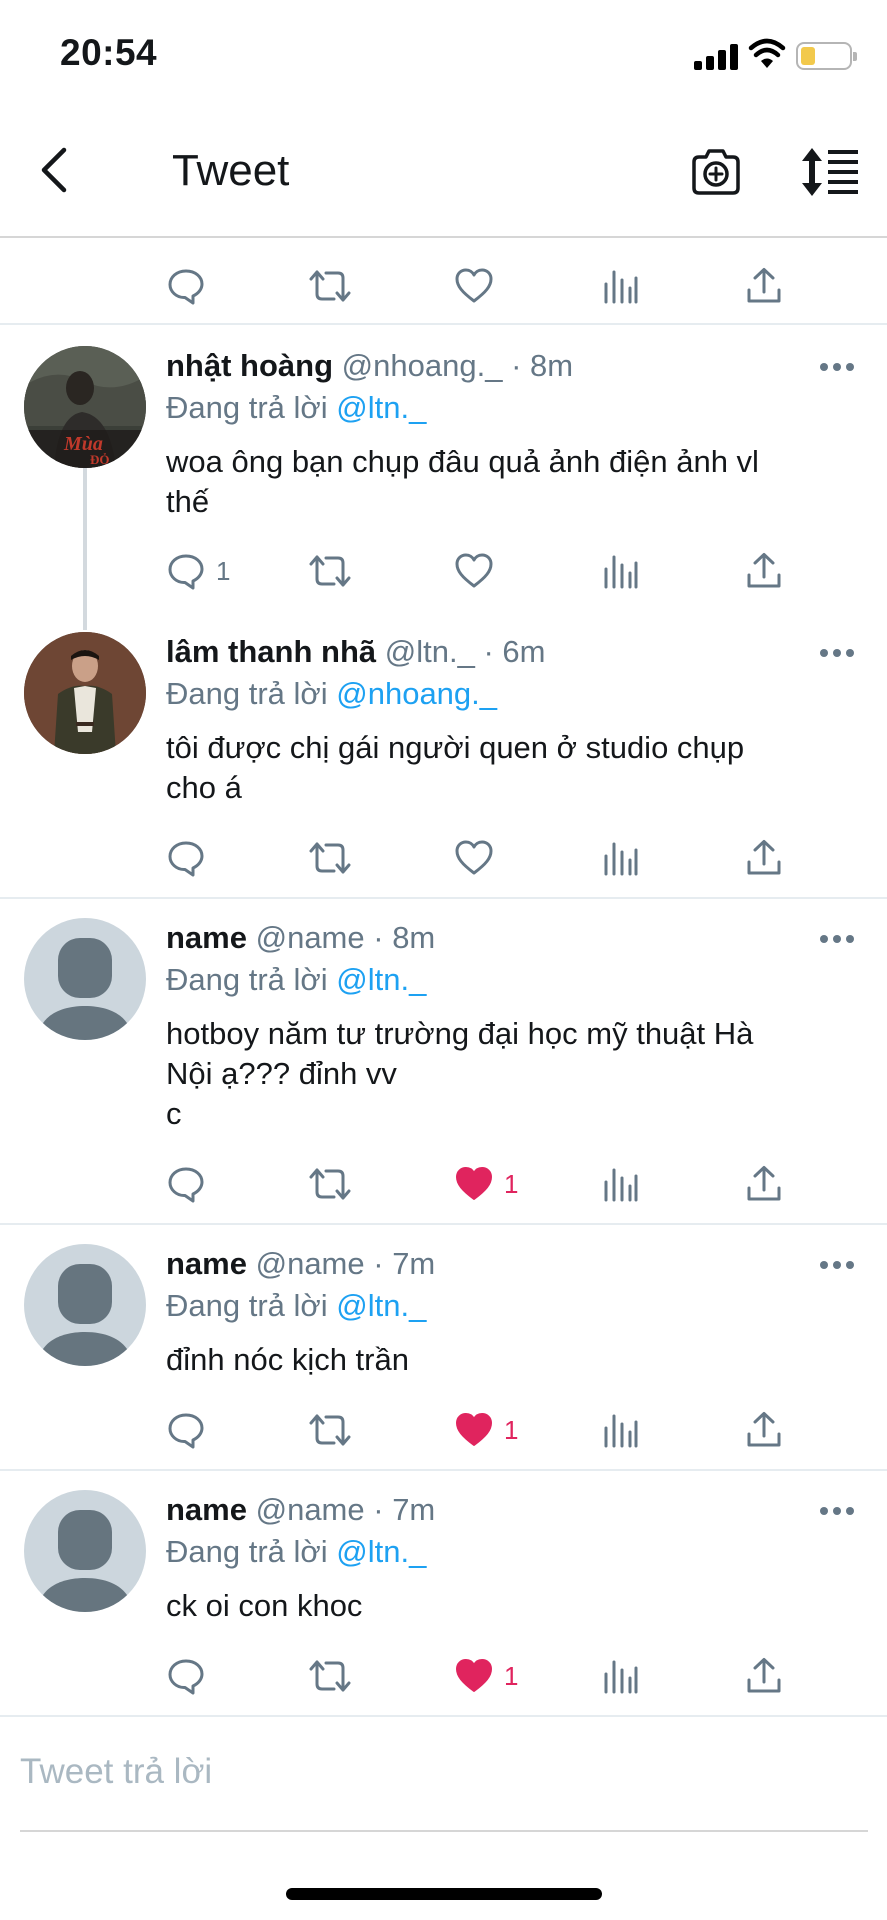  Describe the element at coordinates (716, 57) in the screenshot. I see `cellular-signal-icon` at that location.